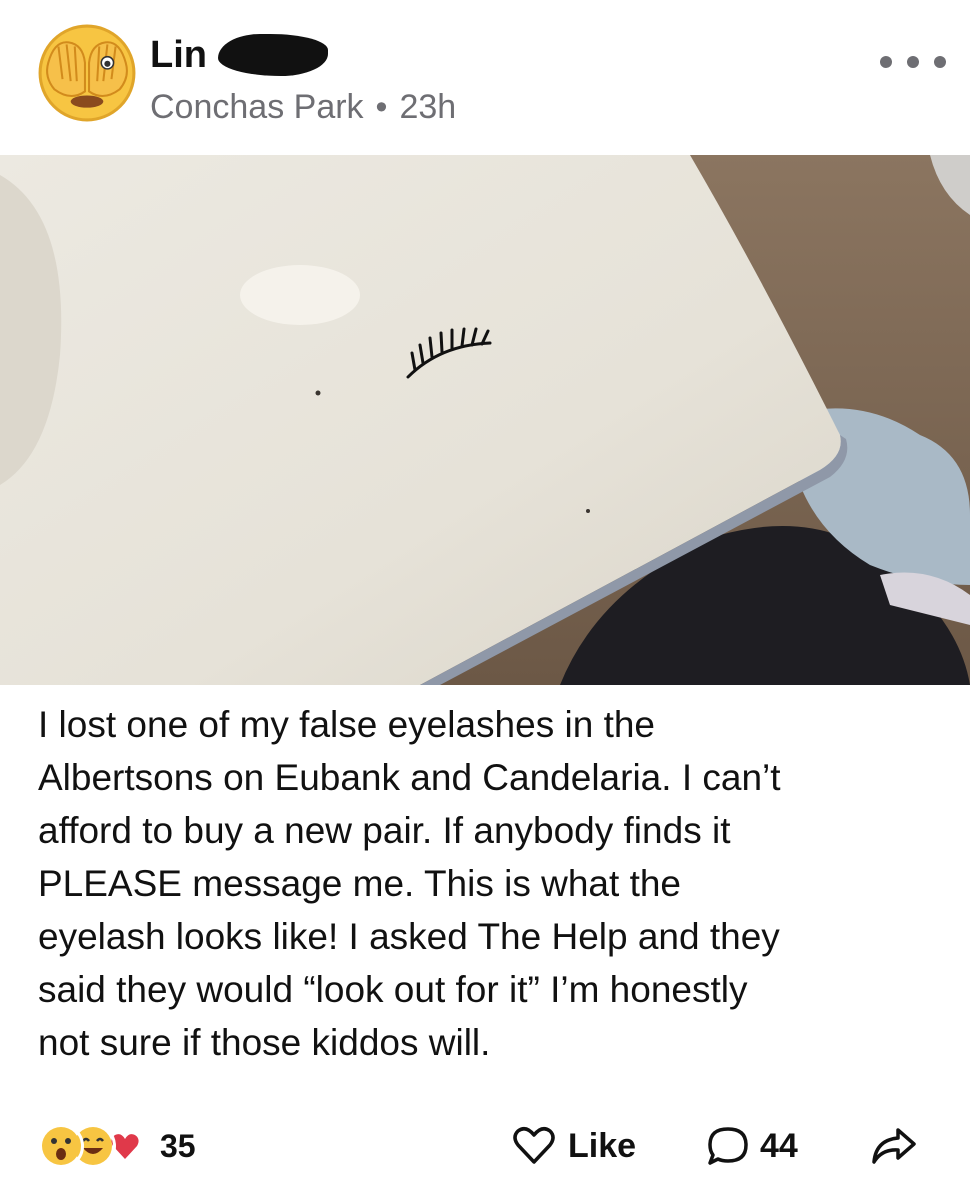  I want to click on like-button: Like, so click(574, 1146).